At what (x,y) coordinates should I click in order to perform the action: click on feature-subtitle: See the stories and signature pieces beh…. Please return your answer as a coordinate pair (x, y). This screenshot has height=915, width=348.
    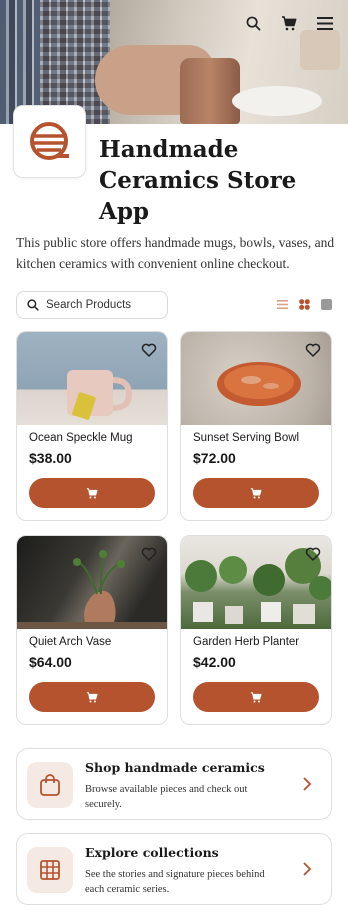
    Looking at the image, I should click on (175, 882).